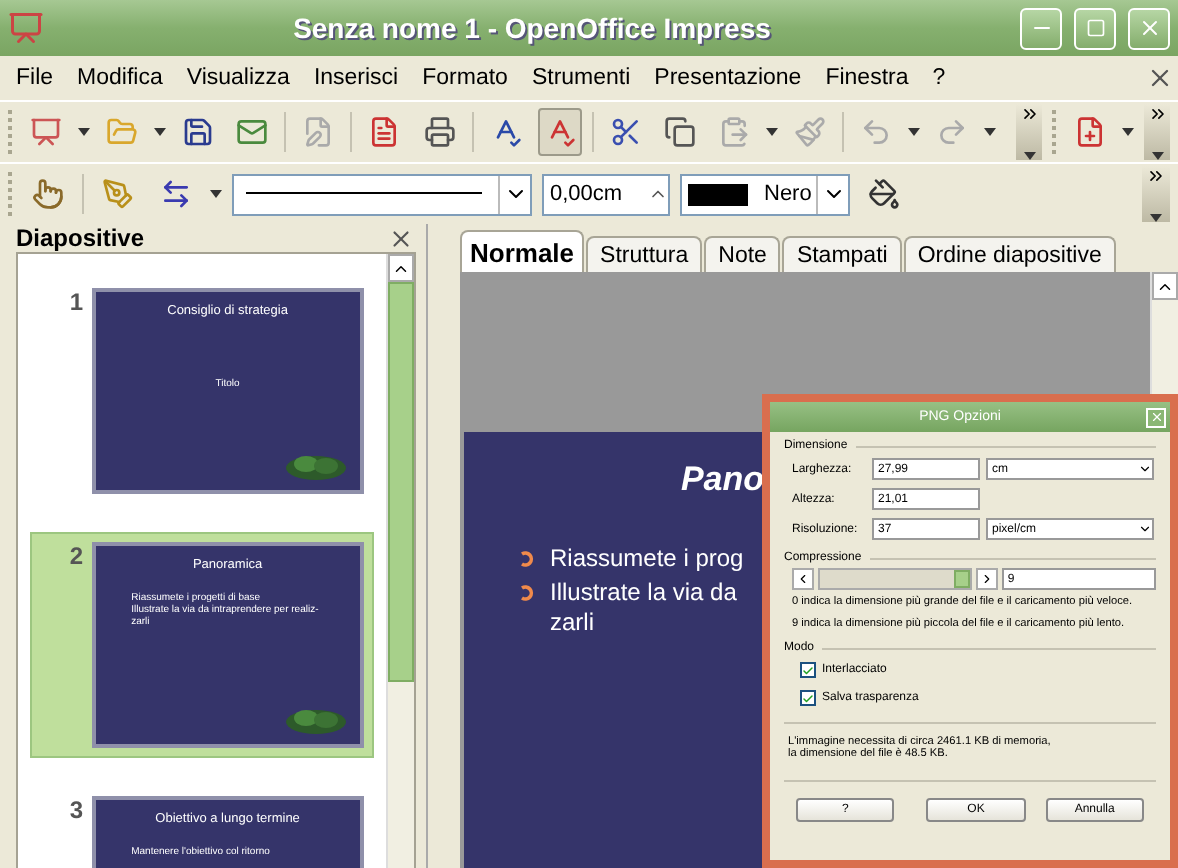  What do you see at coordinates (606, 194) in the screenshot?
I see `line-width-field: 0,00cm` at bounding box center [606, 194].